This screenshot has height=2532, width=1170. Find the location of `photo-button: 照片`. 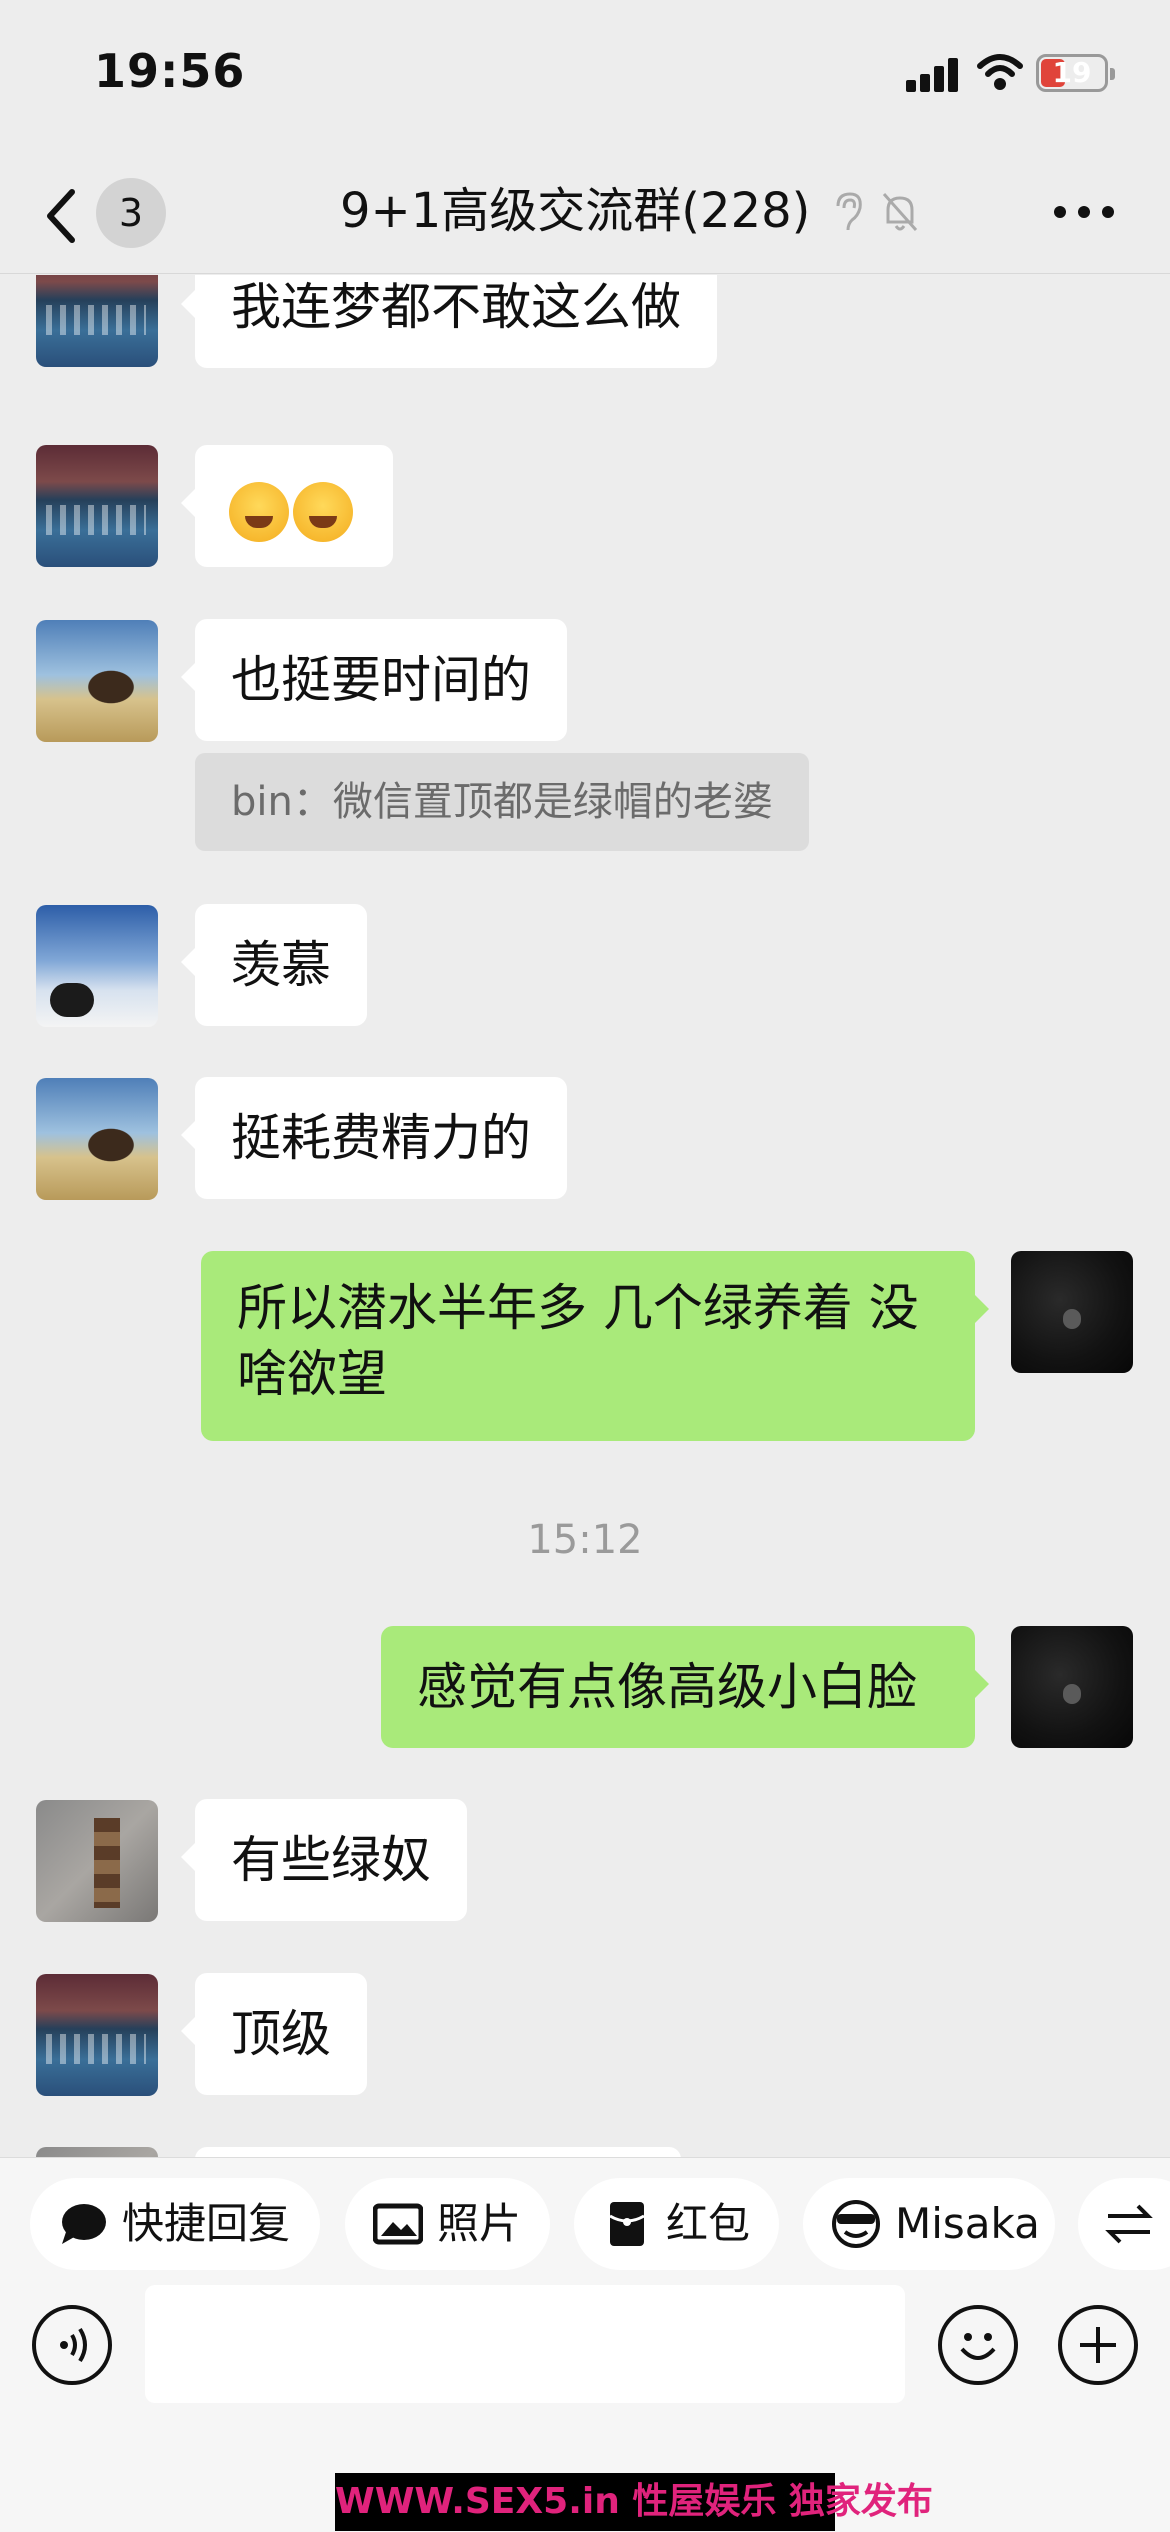

photo-button: 照片 is located at coordinates (447, 2224).